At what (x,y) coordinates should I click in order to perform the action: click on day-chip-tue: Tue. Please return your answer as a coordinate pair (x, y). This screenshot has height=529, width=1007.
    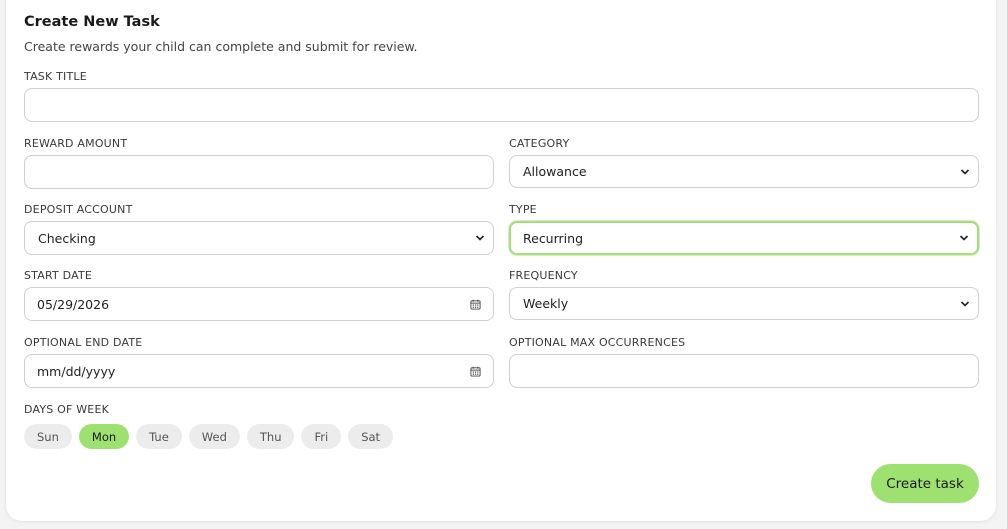
    Looking at the image, I should click on (159, 436).